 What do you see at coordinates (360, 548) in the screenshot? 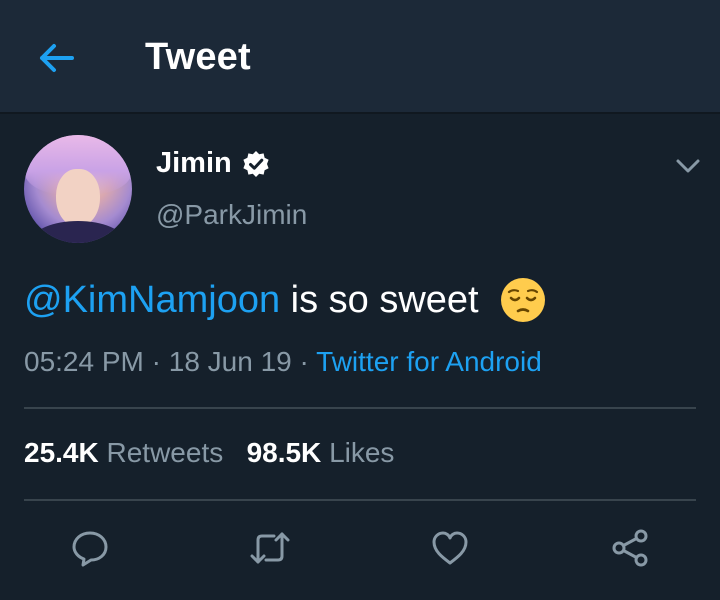
I see `action-bar` at bounding box center [360, 548].